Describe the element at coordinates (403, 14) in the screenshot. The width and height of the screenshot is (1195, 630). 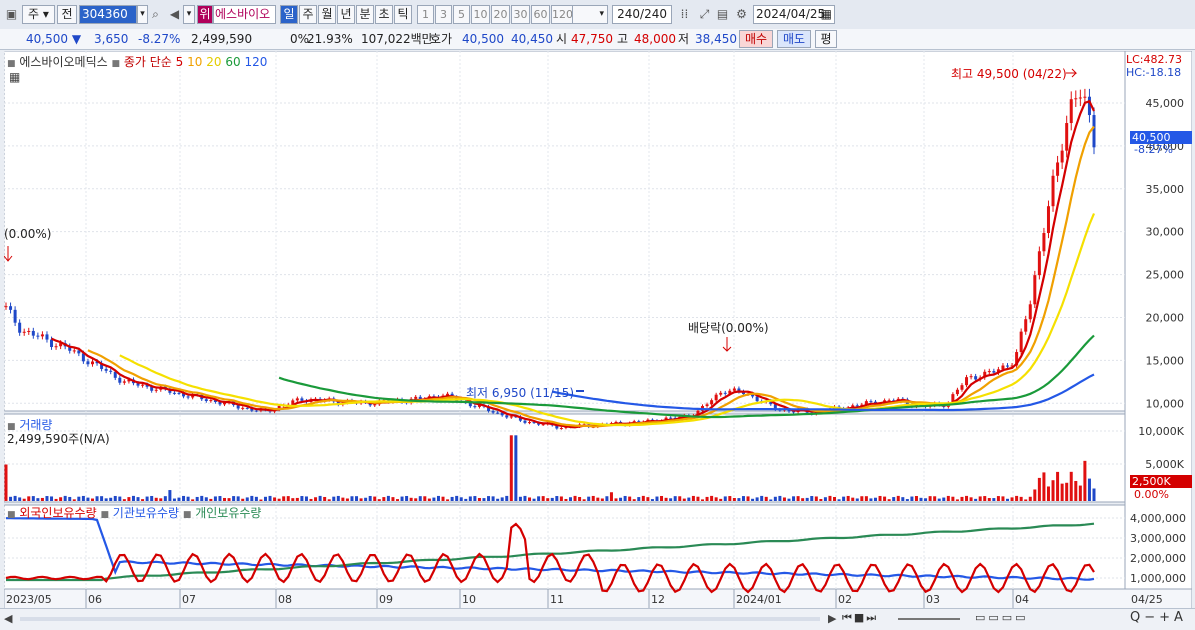
I see `timeframe-tab: 틱` at that location.